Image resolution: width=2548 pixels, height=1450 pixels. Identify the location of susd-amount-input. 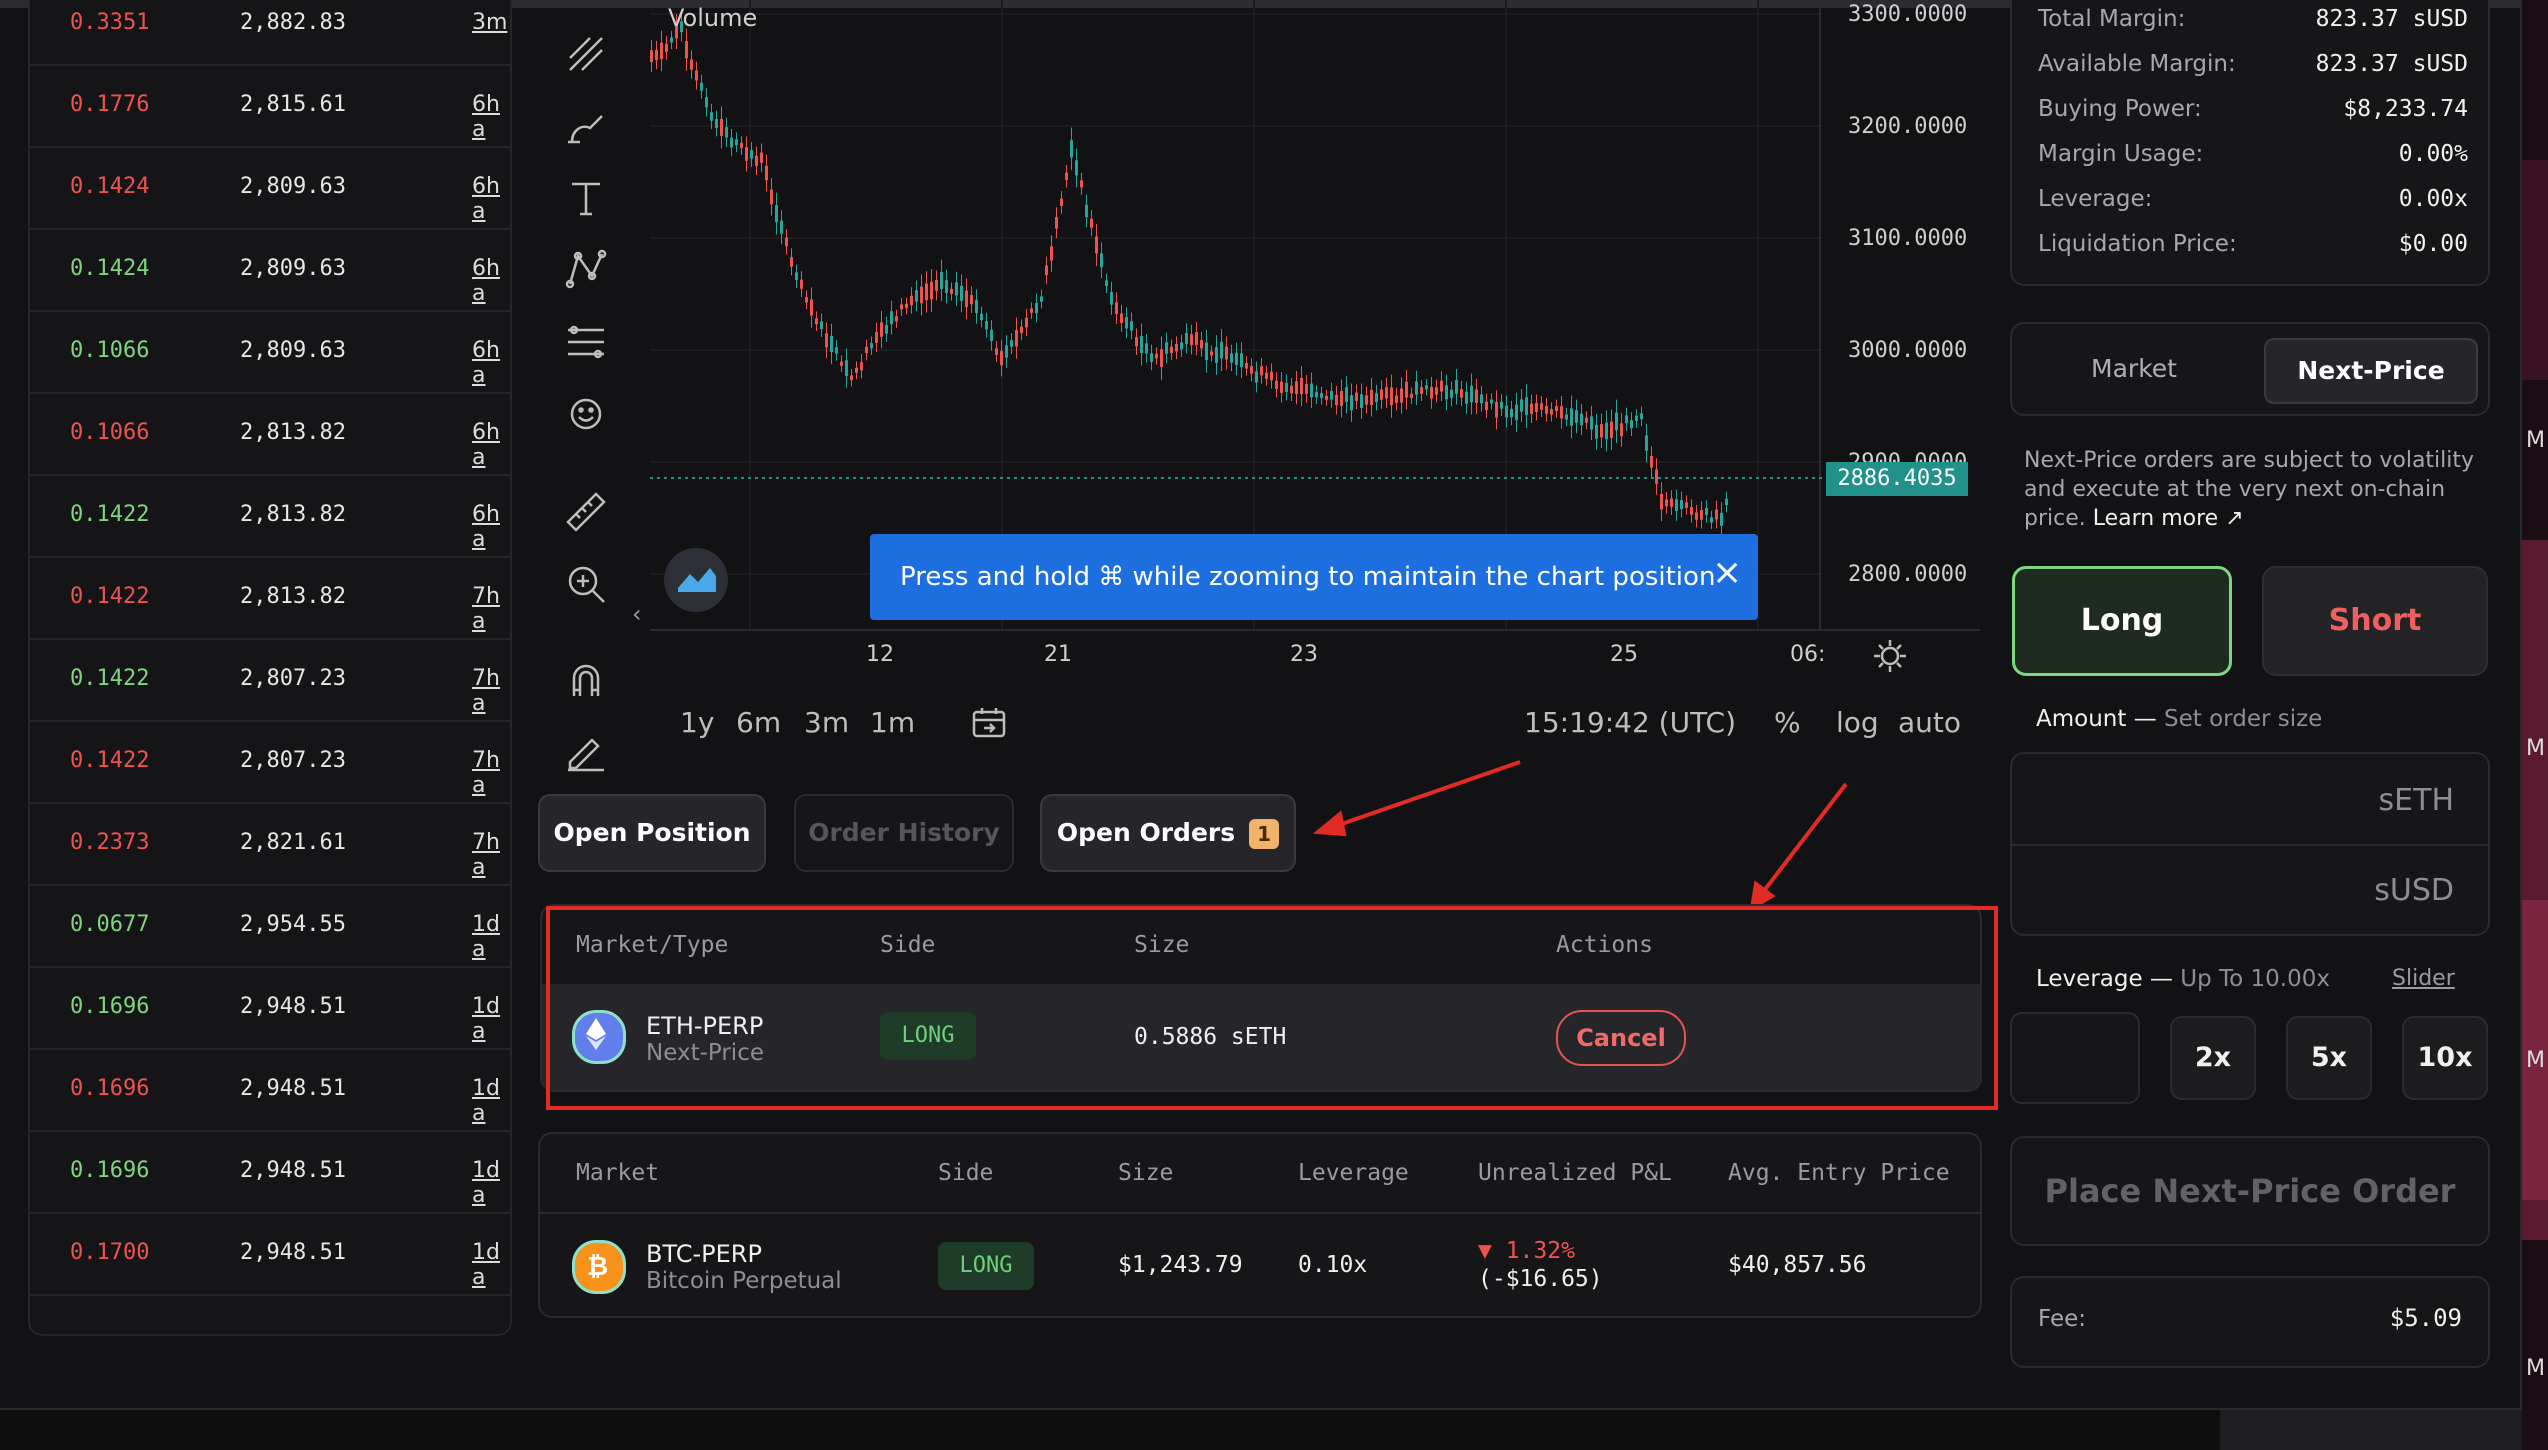
(2244, 890).